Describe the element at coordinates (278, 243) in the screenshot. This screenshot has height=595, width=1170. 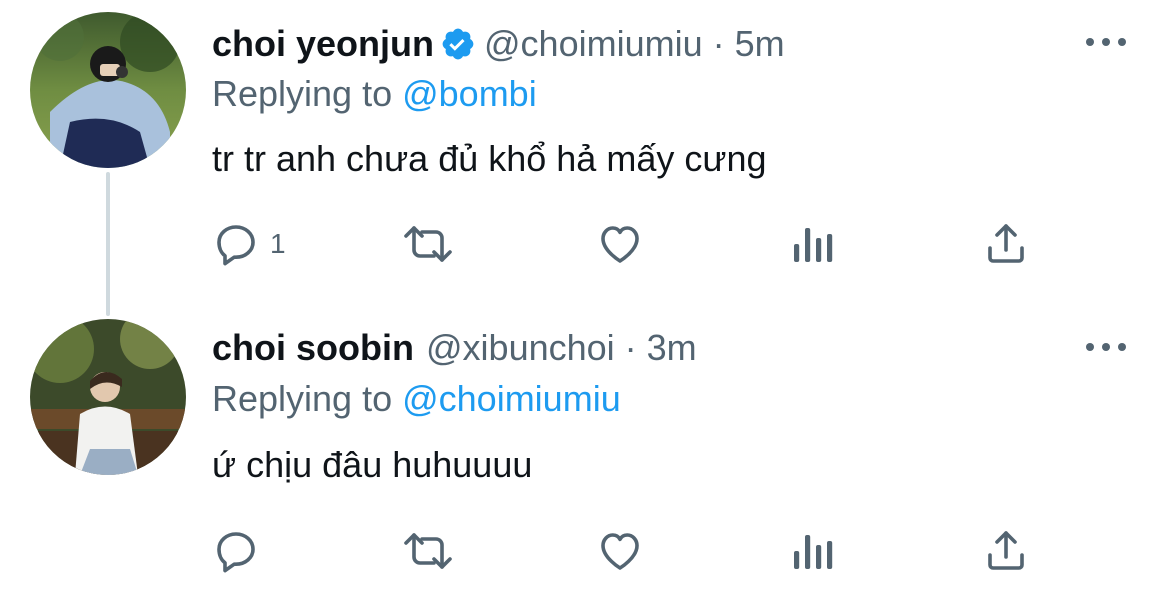
I see `reply-count: 1` at that location.